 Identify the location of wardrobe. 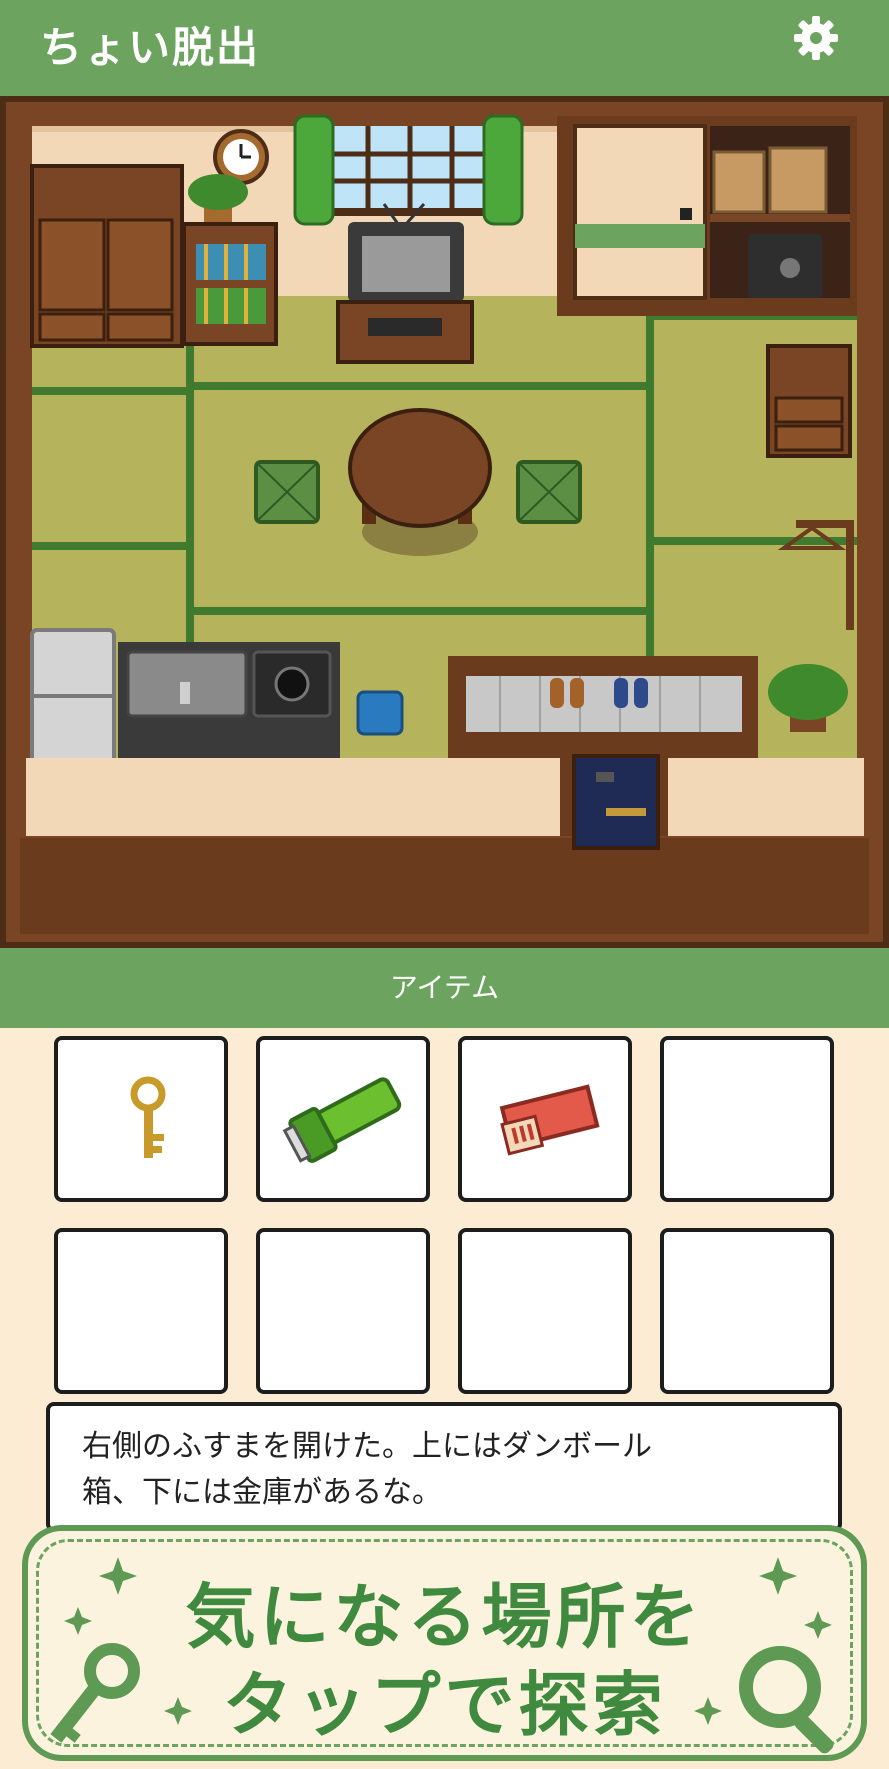
(107, 256).